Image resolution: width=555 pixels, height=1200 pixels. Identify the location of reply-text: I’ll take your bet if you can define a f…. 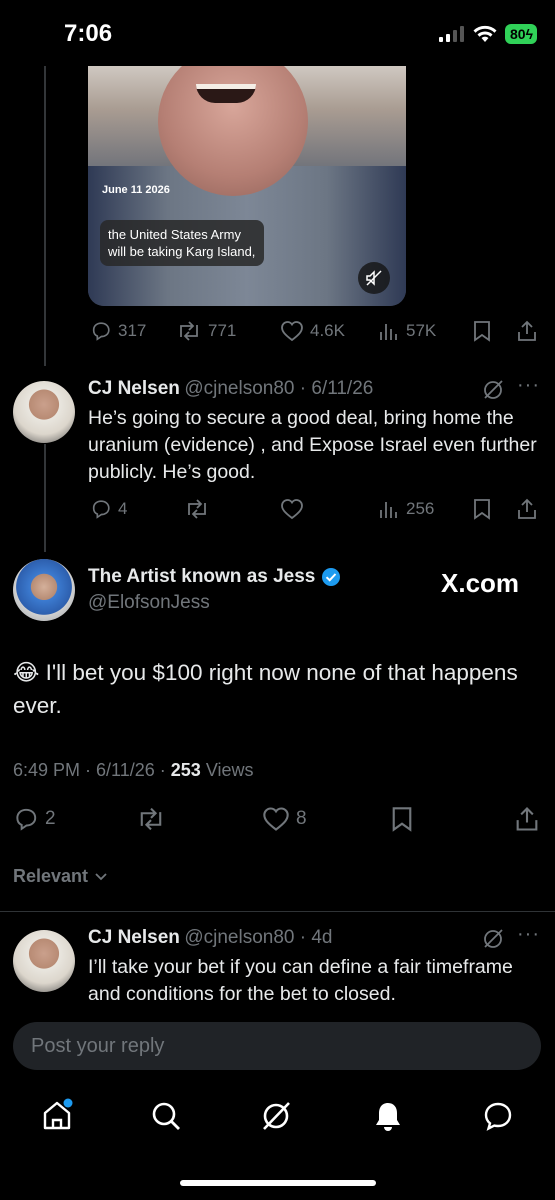
(300, 980).